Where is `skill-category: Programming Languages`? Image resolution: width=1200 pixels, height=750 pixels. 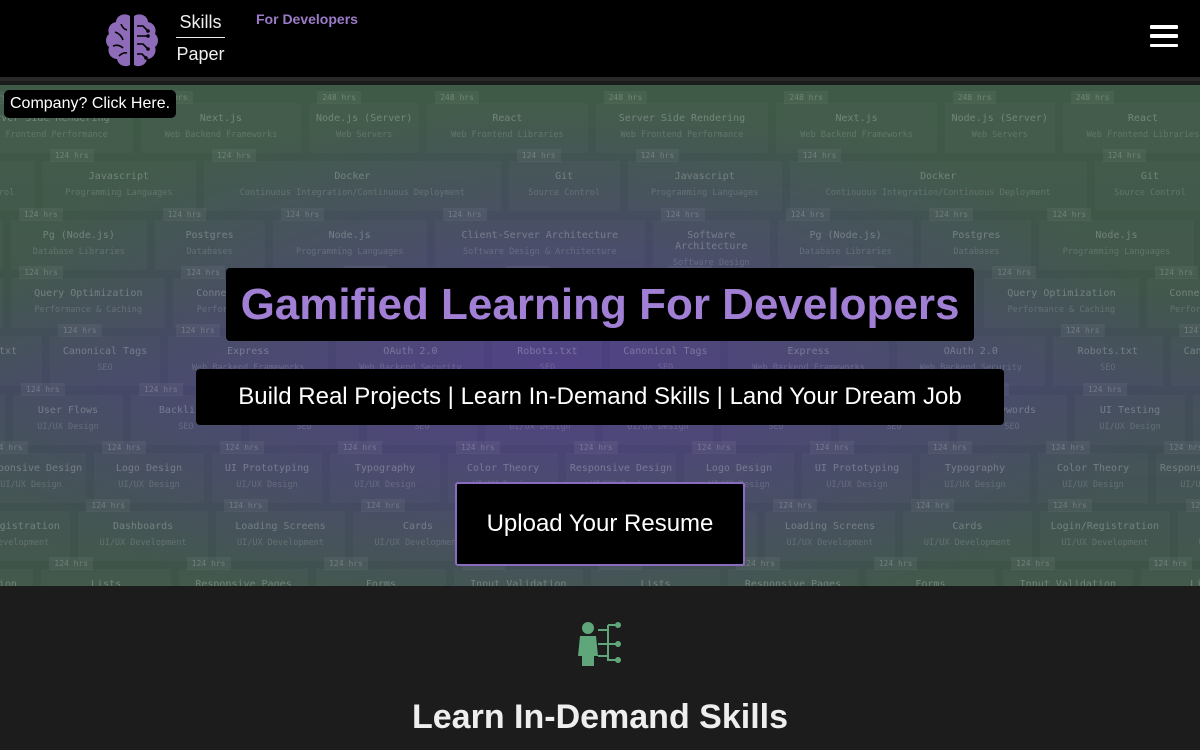 skill-category: Programming Languages is located at coordinates (1116, 251).